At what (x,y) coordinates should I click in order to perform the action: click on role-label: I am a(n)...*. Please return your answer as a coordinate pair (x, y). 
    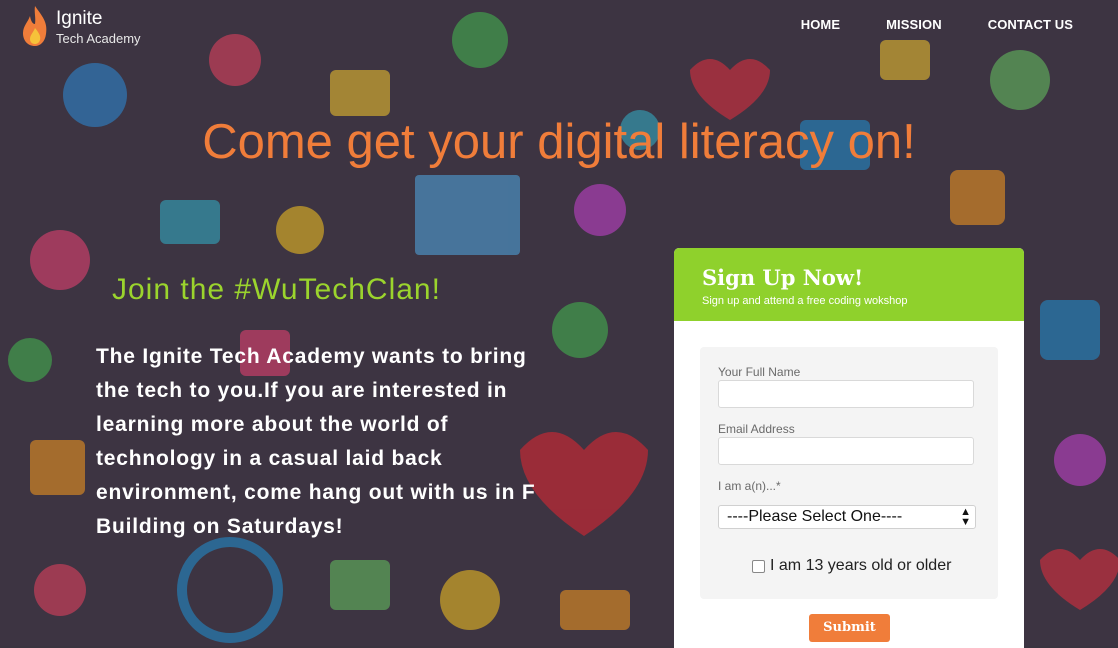
    Looking at the image, I should click on (749, 486).